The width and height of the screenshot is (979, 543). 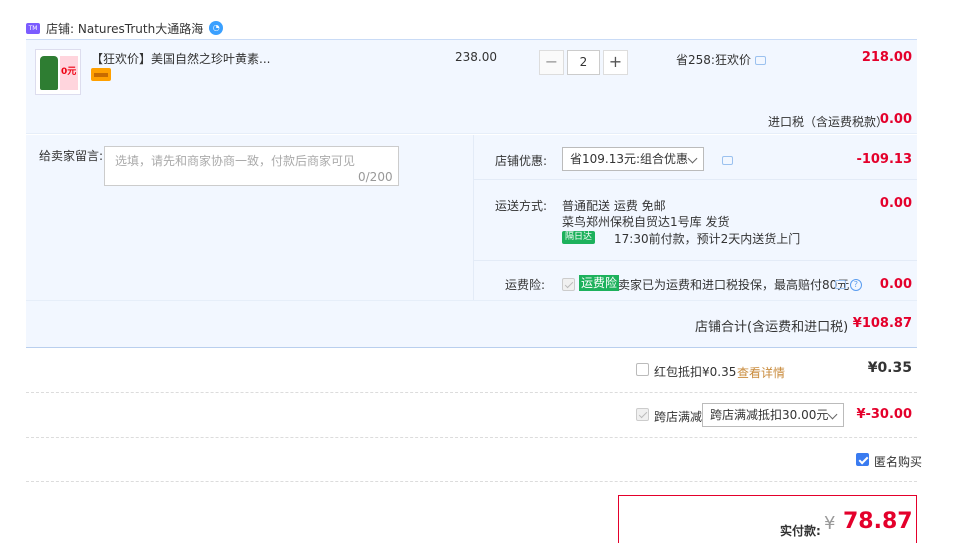 I want to click on shop-discount-select: 省109.13元:组合优惠, so click(x=633, y=159).